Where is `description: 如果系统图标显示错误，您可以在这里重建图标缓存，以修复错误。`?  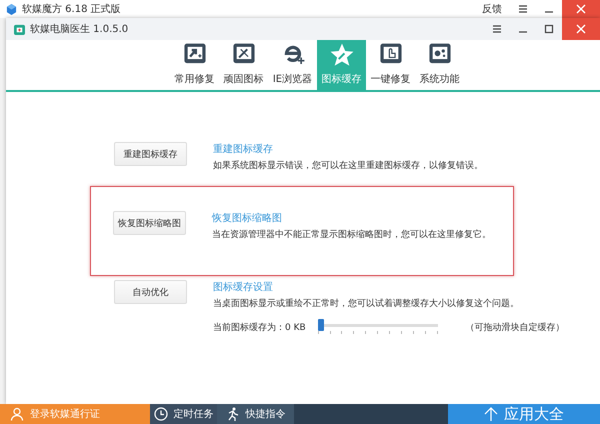 description: 如果系统图标显示错误，您可以在这里重建图标缓存，以修复错误。 is located at coordinates (348, 166).